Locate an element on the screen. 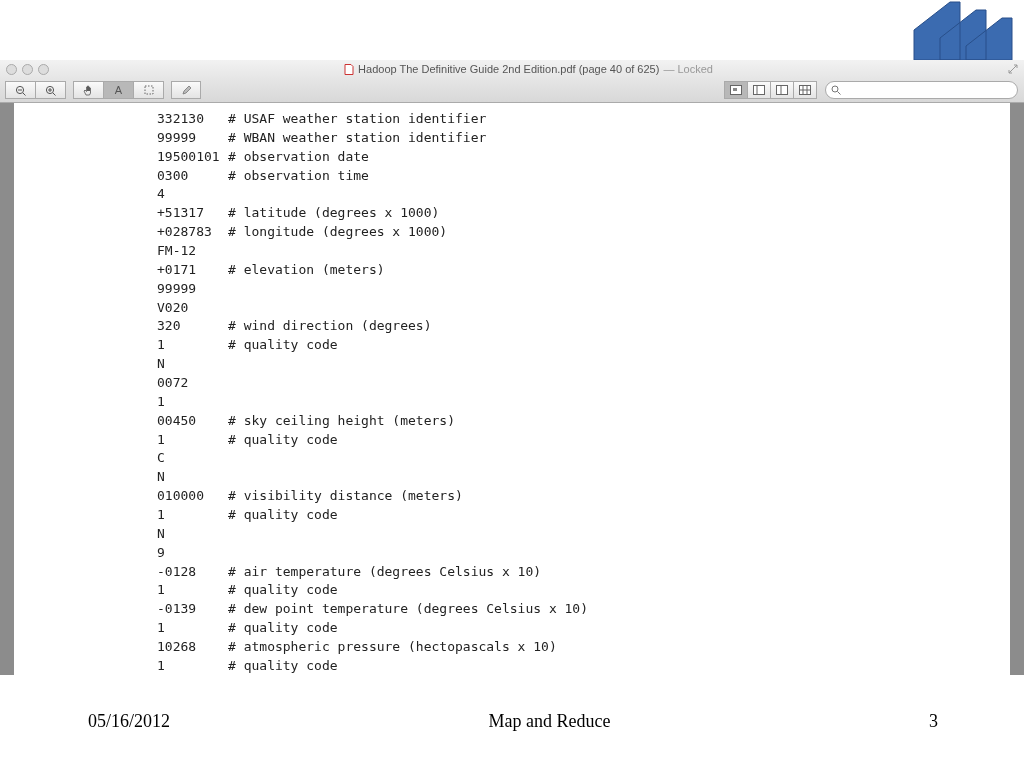 Image resolution: width=1024 pixels, height=768 pixels. record-value: 0072 is located at coordinates (173, 382).